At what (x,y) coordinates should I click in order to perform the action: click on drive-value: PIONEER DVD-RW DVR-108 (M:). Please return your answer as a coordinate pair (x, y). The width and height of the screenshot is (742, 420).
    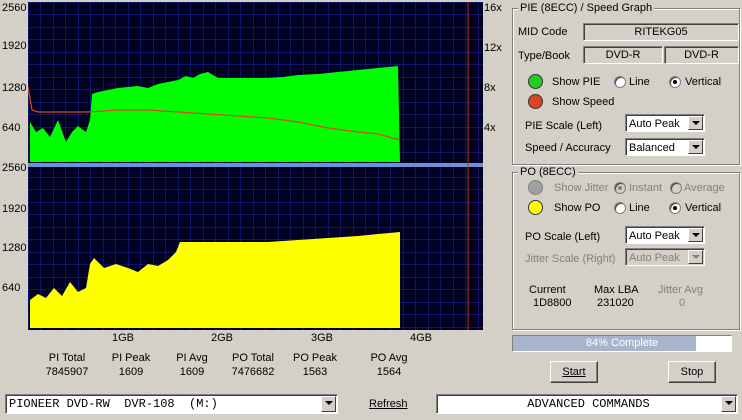
    Looking at the image, I should click on (113, 404).